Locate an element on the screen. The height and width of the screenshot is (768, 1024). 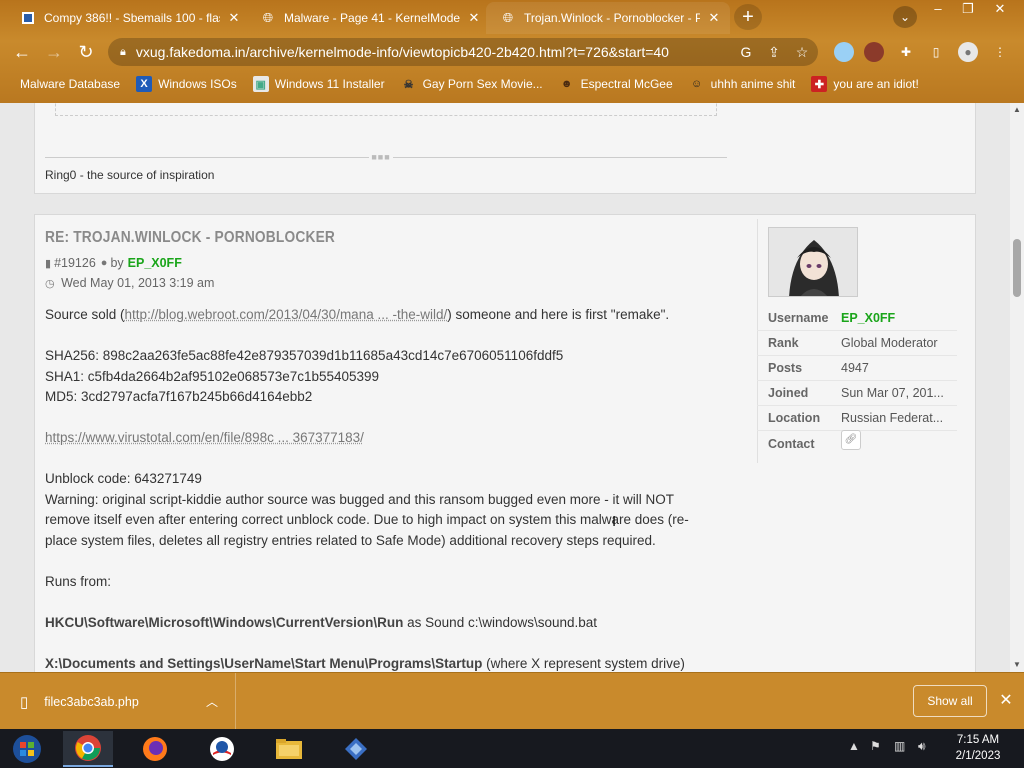
code-box-edge is located at coordinates (386, 109).